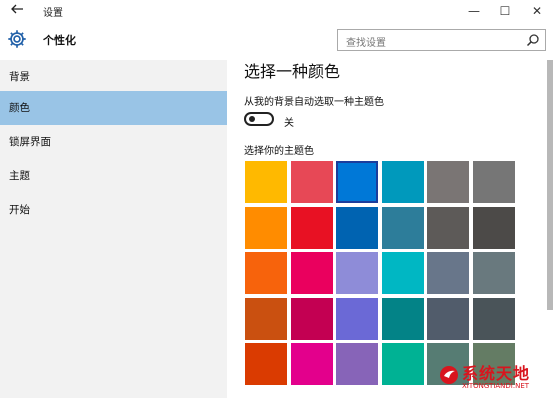 This screenshot has height=398, width=557. I want to click on back-button, so click(17, 11).